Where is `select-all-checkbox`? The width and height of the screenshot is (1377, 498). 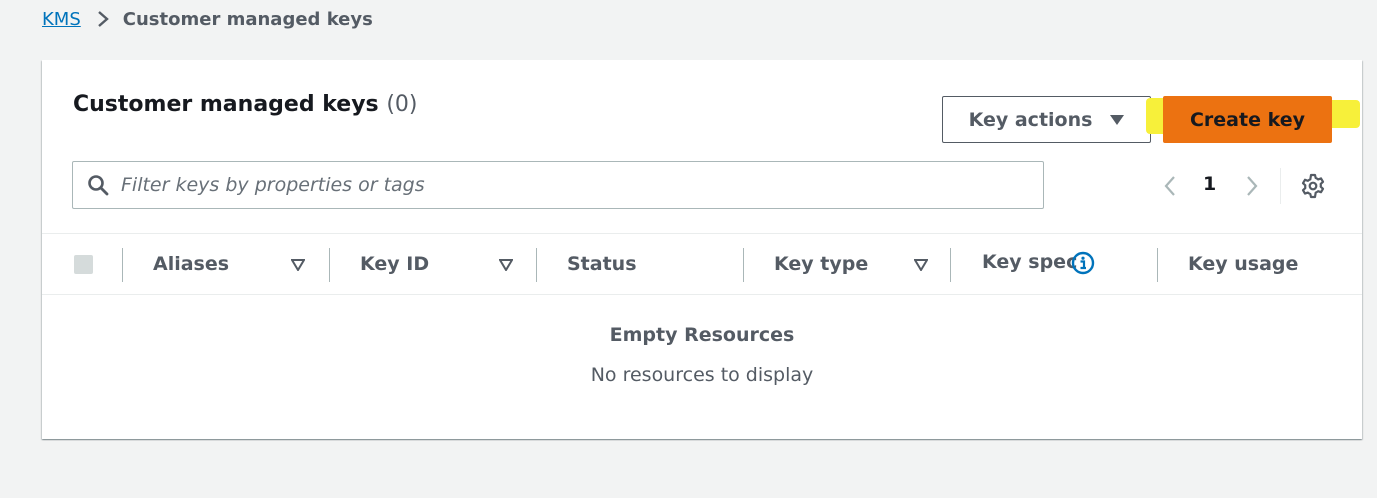
select-all-checkbox is located at coordinates (83, 264).